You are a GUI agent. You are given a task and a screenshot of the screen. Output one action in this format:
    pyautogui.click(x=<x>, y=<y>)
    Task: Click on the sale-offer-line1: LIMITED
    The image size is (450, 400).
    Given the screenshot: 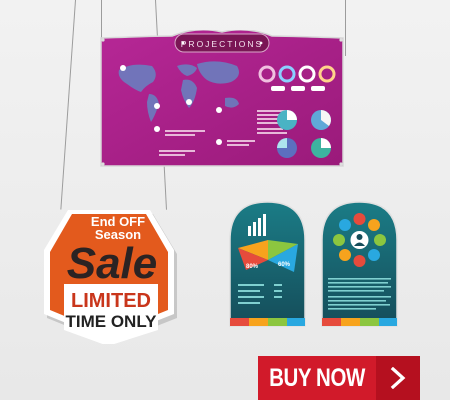 What is the action you would take?
    pyautogui.click(x=111, y=301)
    